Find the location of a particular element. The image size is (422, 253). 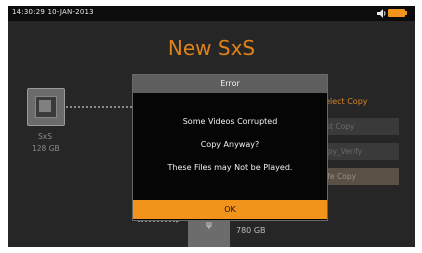

status-bar: 14:30:29 10-JAN-2013 is located at coordinates (211, 13).